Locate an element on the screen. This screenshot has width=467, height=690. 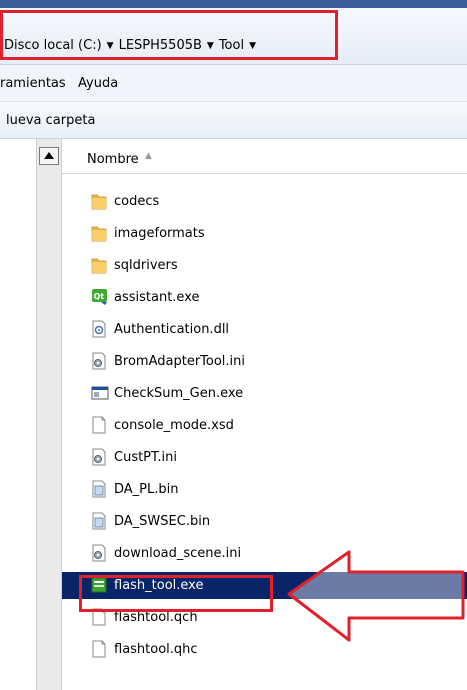
qt-app-icon: Qt is located at coordinates (99, 297).